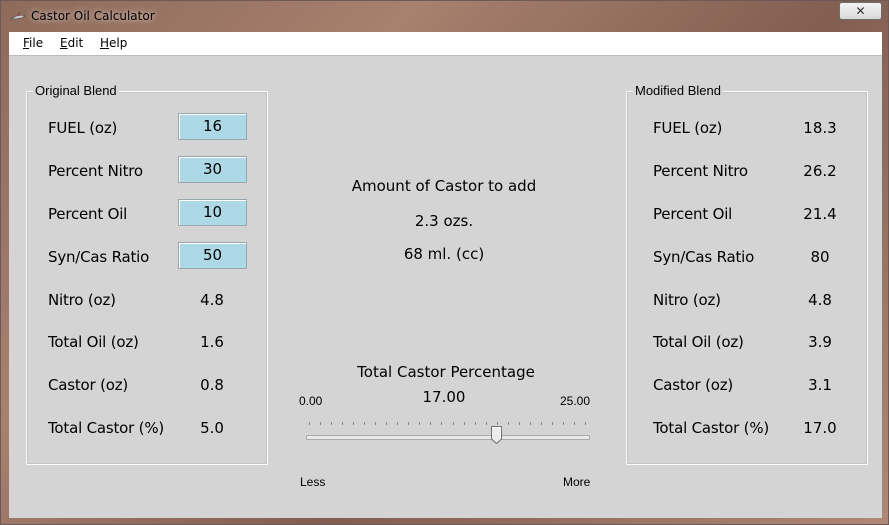  I want to click on mod-fuel-value: 18.3, so click(820, 128).